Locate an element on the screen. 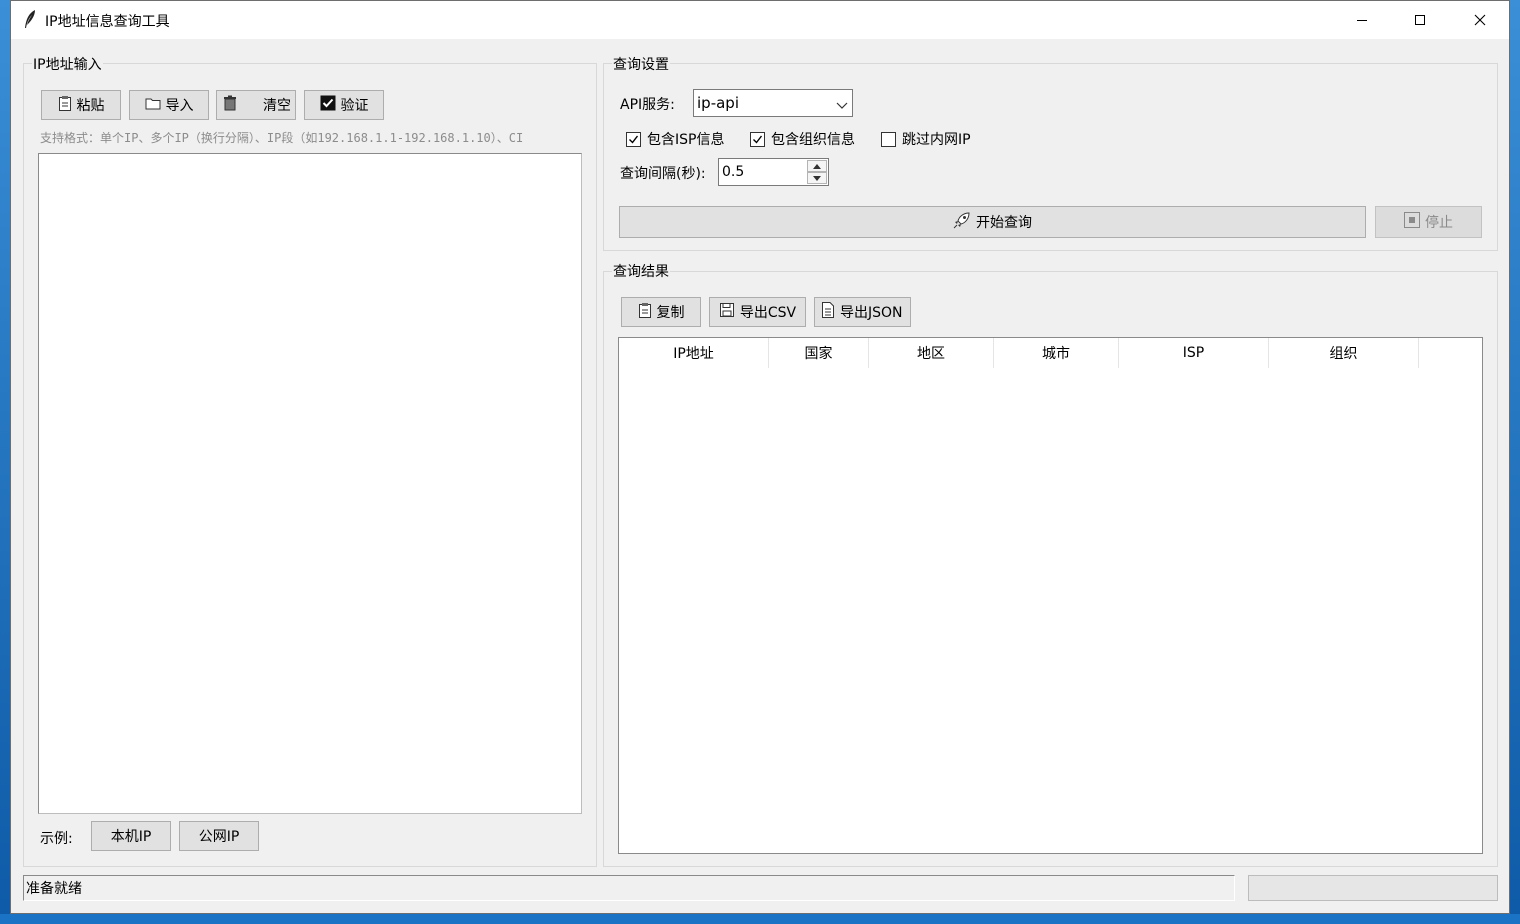 Image resolution: width=1520 pixels, height=924 pixels. column-header-time: 时 is located at coordinates (1450, 353).